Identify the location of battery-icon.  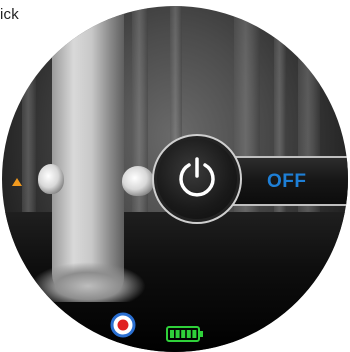
(184, 334).